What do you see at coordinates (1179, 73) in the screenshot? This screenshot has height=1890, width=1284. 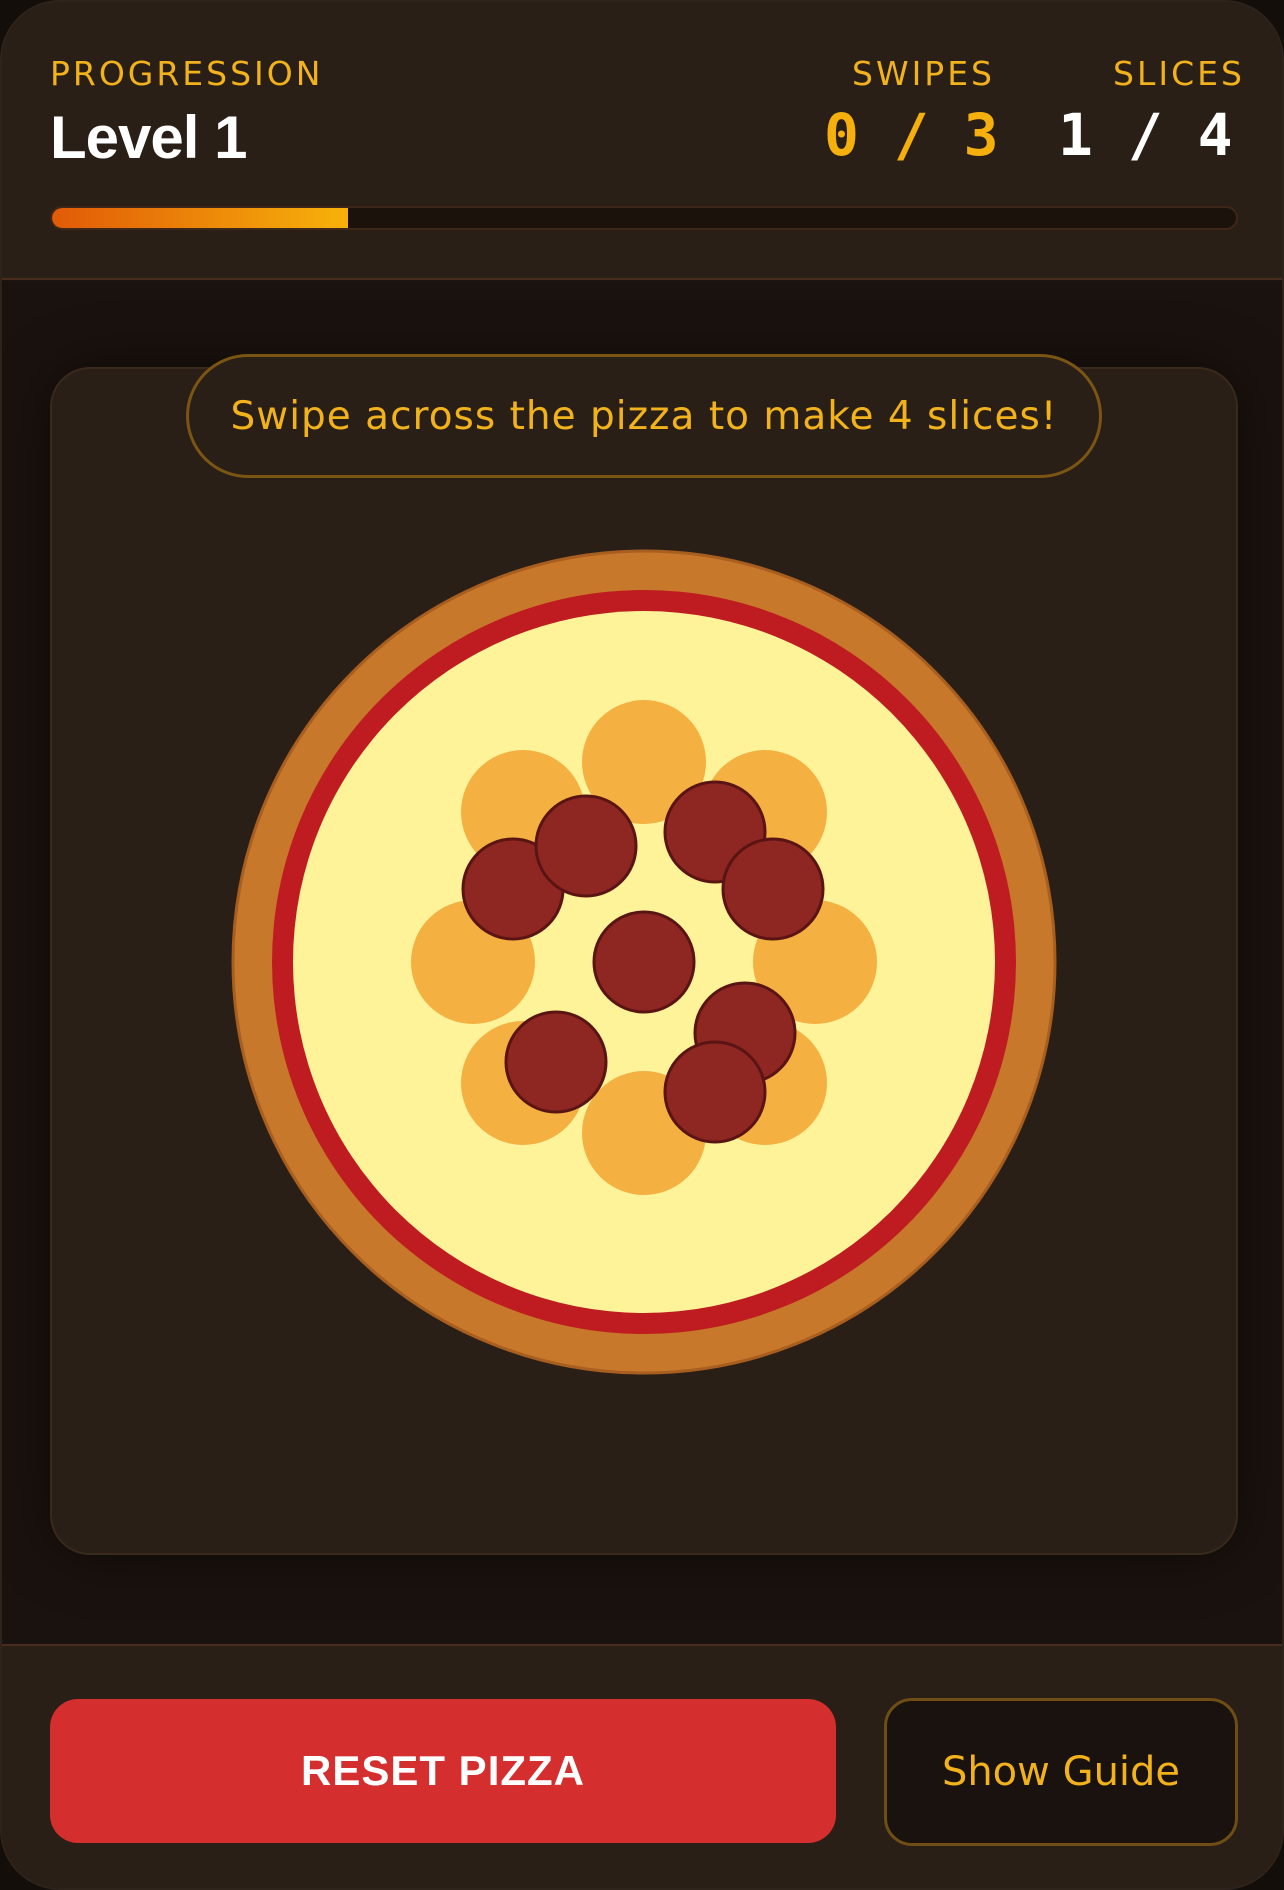 I see `slices-label: SLICES` at bounding box center [1179, 73].